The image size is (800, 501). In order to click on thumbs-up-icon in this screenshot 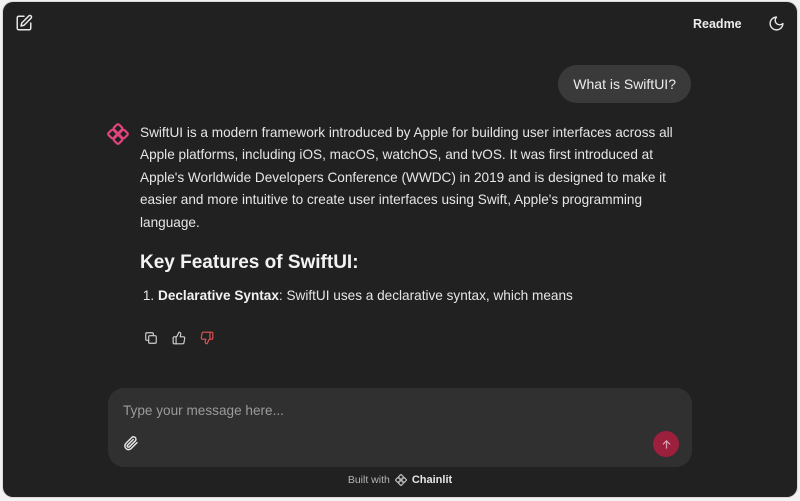, I will do `click(179, 338)`.